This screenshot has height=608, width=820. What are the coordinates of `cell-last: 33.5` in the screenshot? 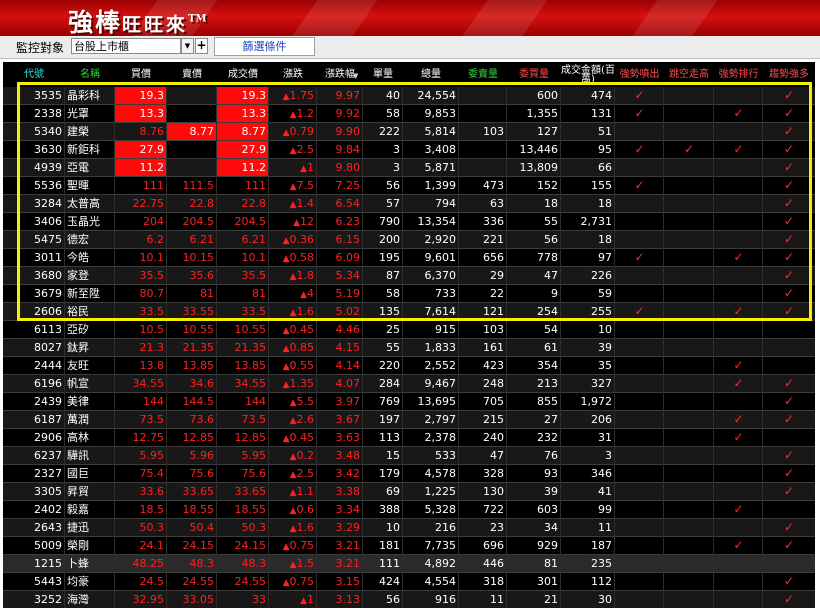 It's located at (254, 311).